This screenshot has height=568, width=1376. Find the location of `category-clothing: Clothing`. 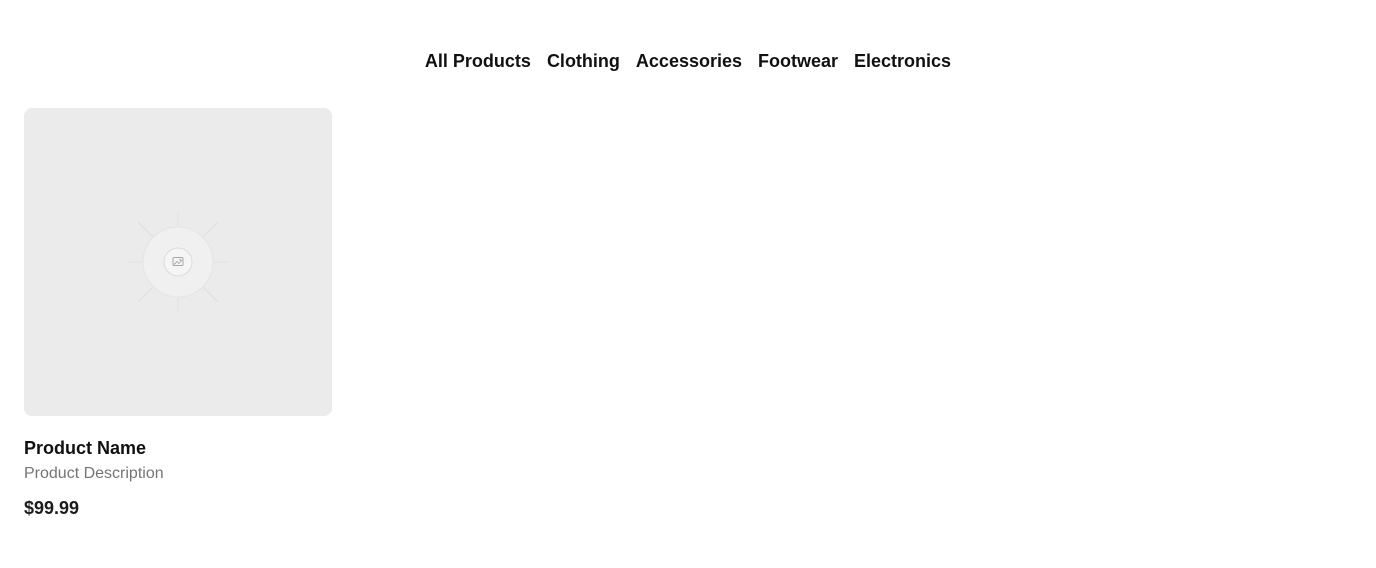

category-clothing: Clothing is located at coordinates (583, 61).